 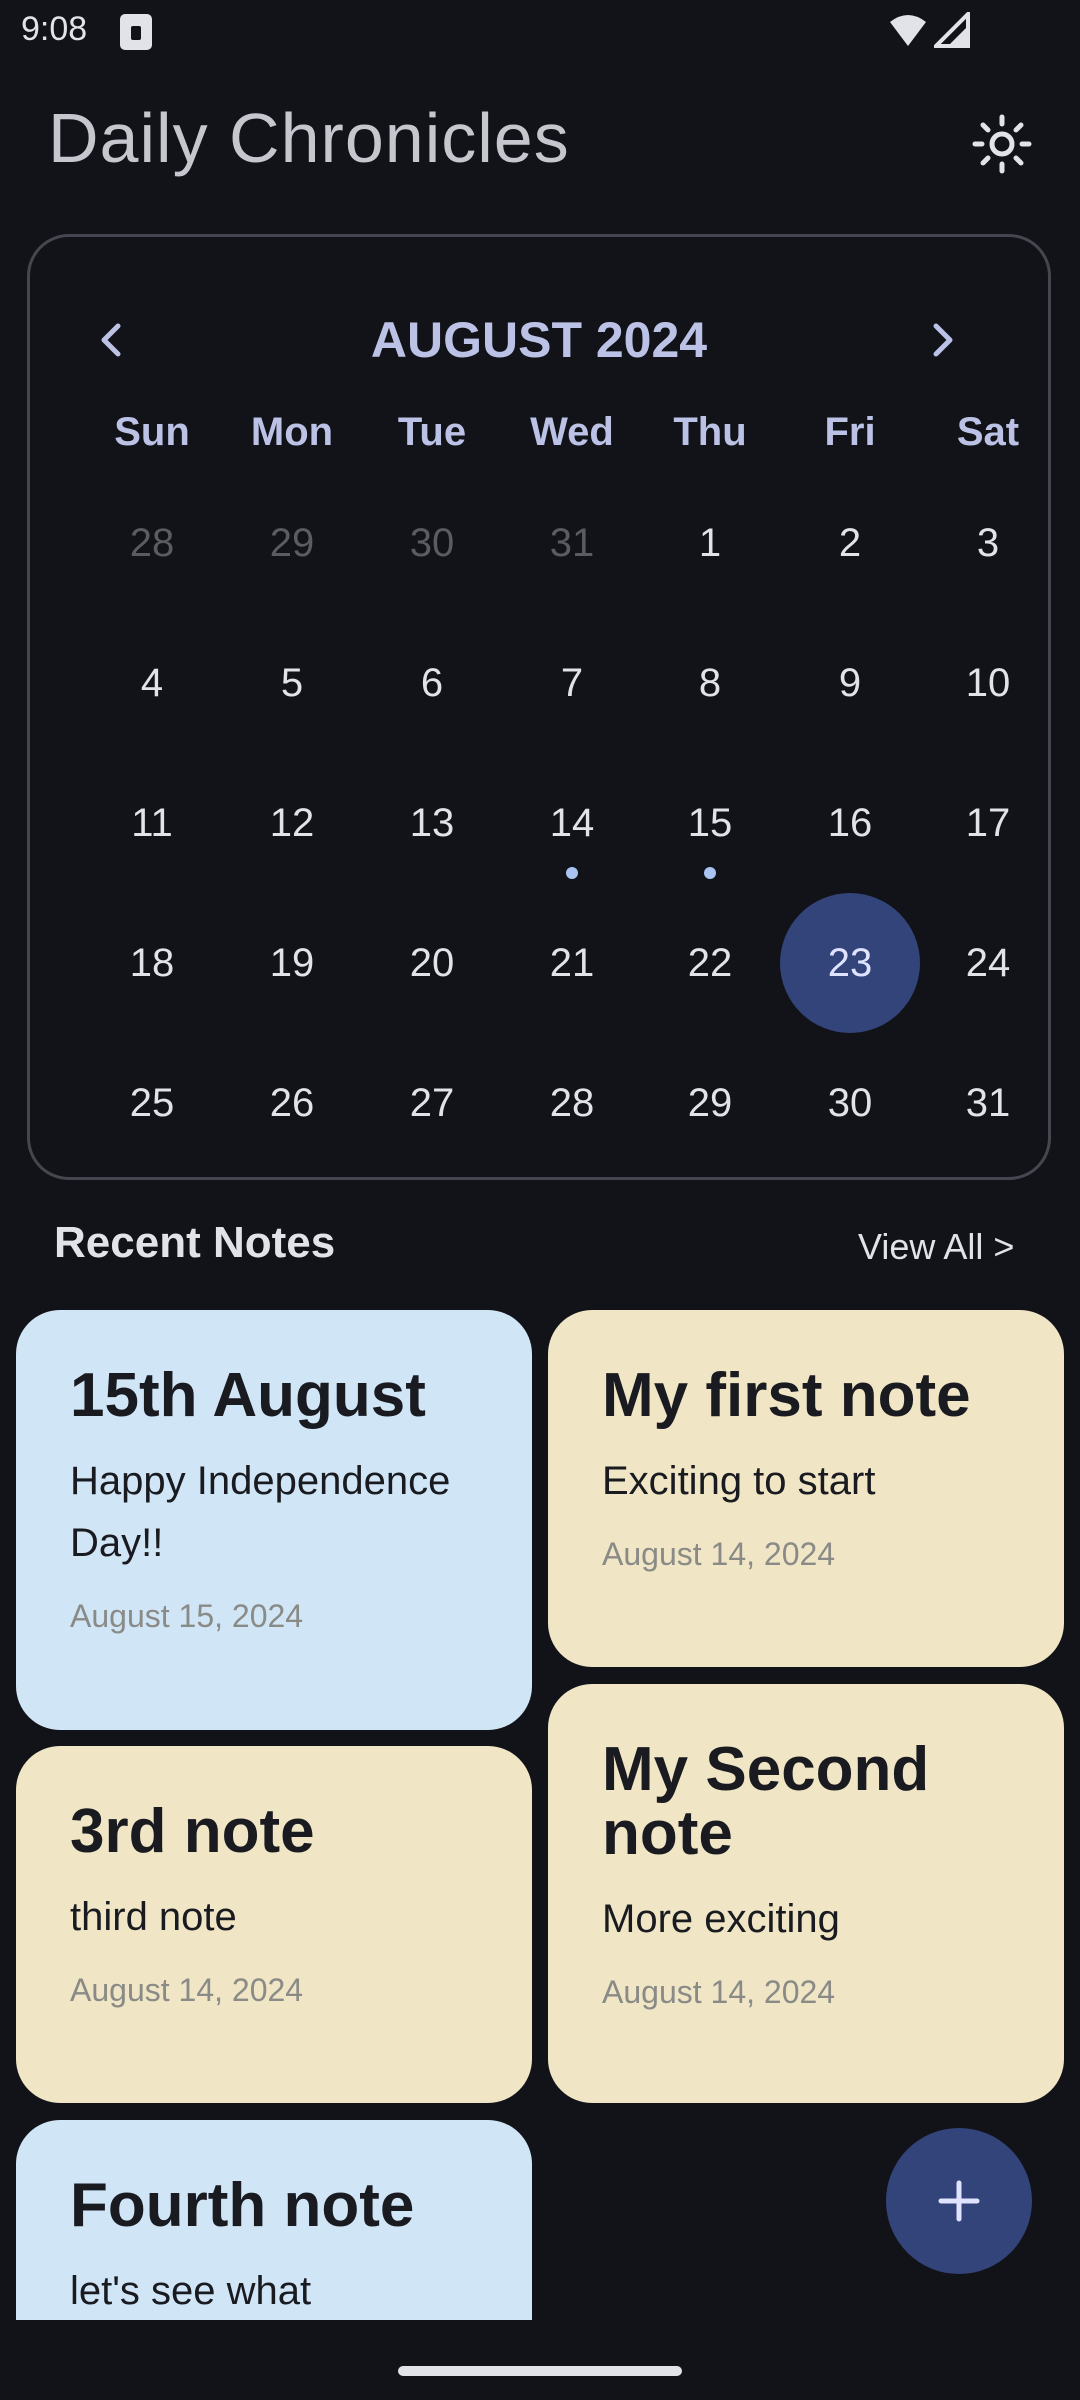 I want to click on sun-icon, so click(x=1002, y=144).